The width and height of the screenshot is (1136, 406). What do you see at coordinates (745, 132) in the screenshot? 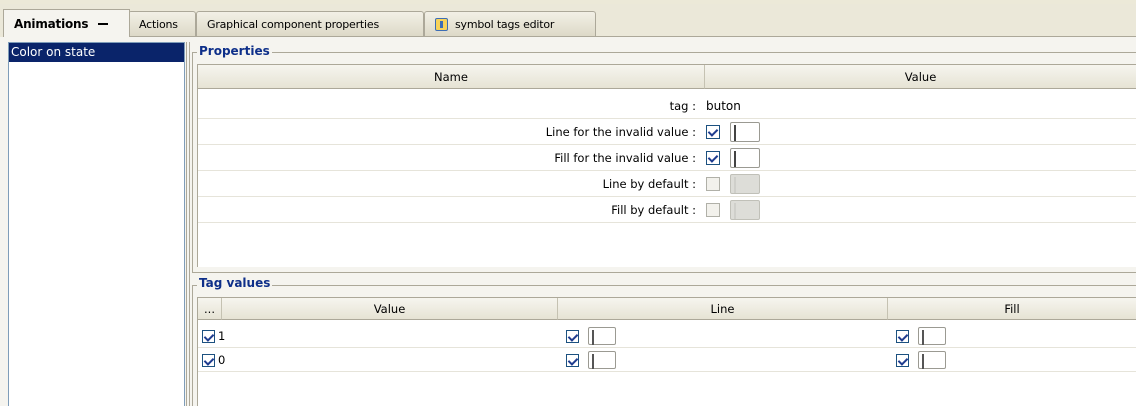
I see `line-invalid-color-button` at bounding box center [745, 132].